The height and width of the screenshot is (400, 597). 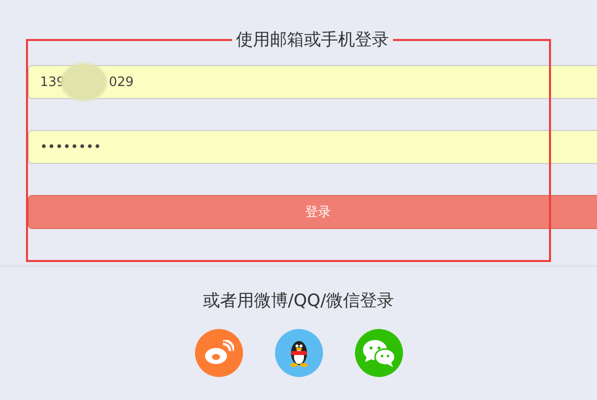 I want to click on password-field: ••••••••, so click(x=312, y=147).